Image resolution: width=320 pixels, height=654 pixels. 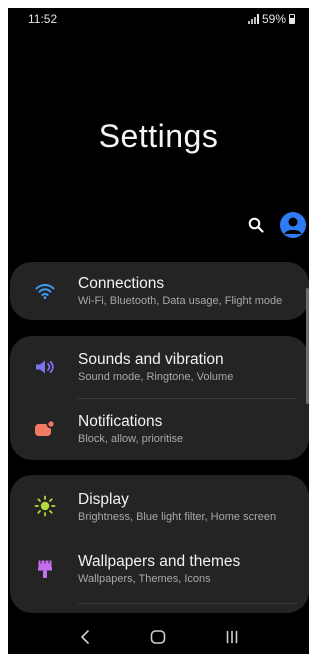 What do you see at coordinates (187, 603) in the screenshot?
I see `divider` at bounding box center [187, 603].